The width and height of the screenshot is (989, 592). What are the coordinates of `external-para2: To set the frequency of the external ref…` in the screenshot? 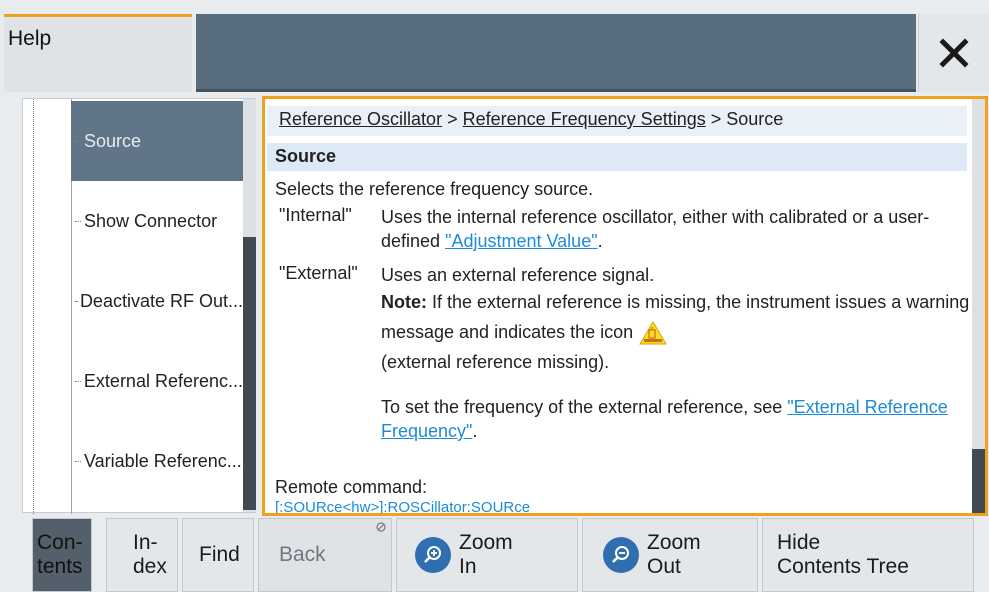 It's located at (676, 419).